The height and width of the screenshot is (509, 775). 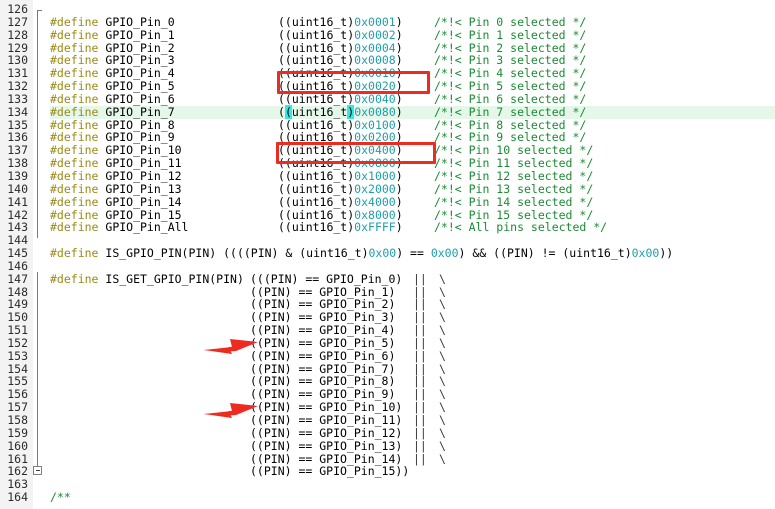 I want to click on doc-comment: /*!< Pin 1 selected */, so click(x=510, y=34).